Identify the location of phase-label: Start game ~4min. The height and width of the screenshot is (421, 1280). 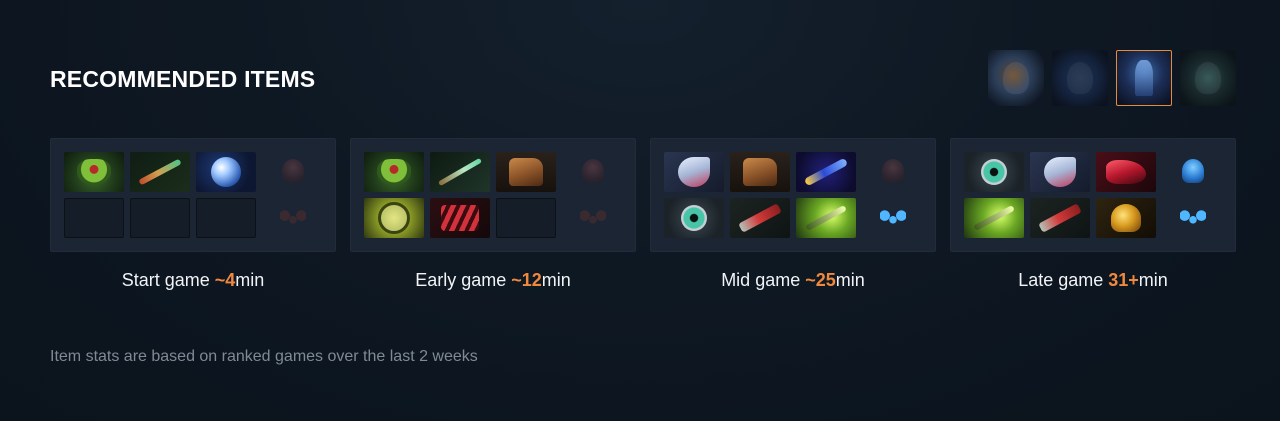
(193, 280).